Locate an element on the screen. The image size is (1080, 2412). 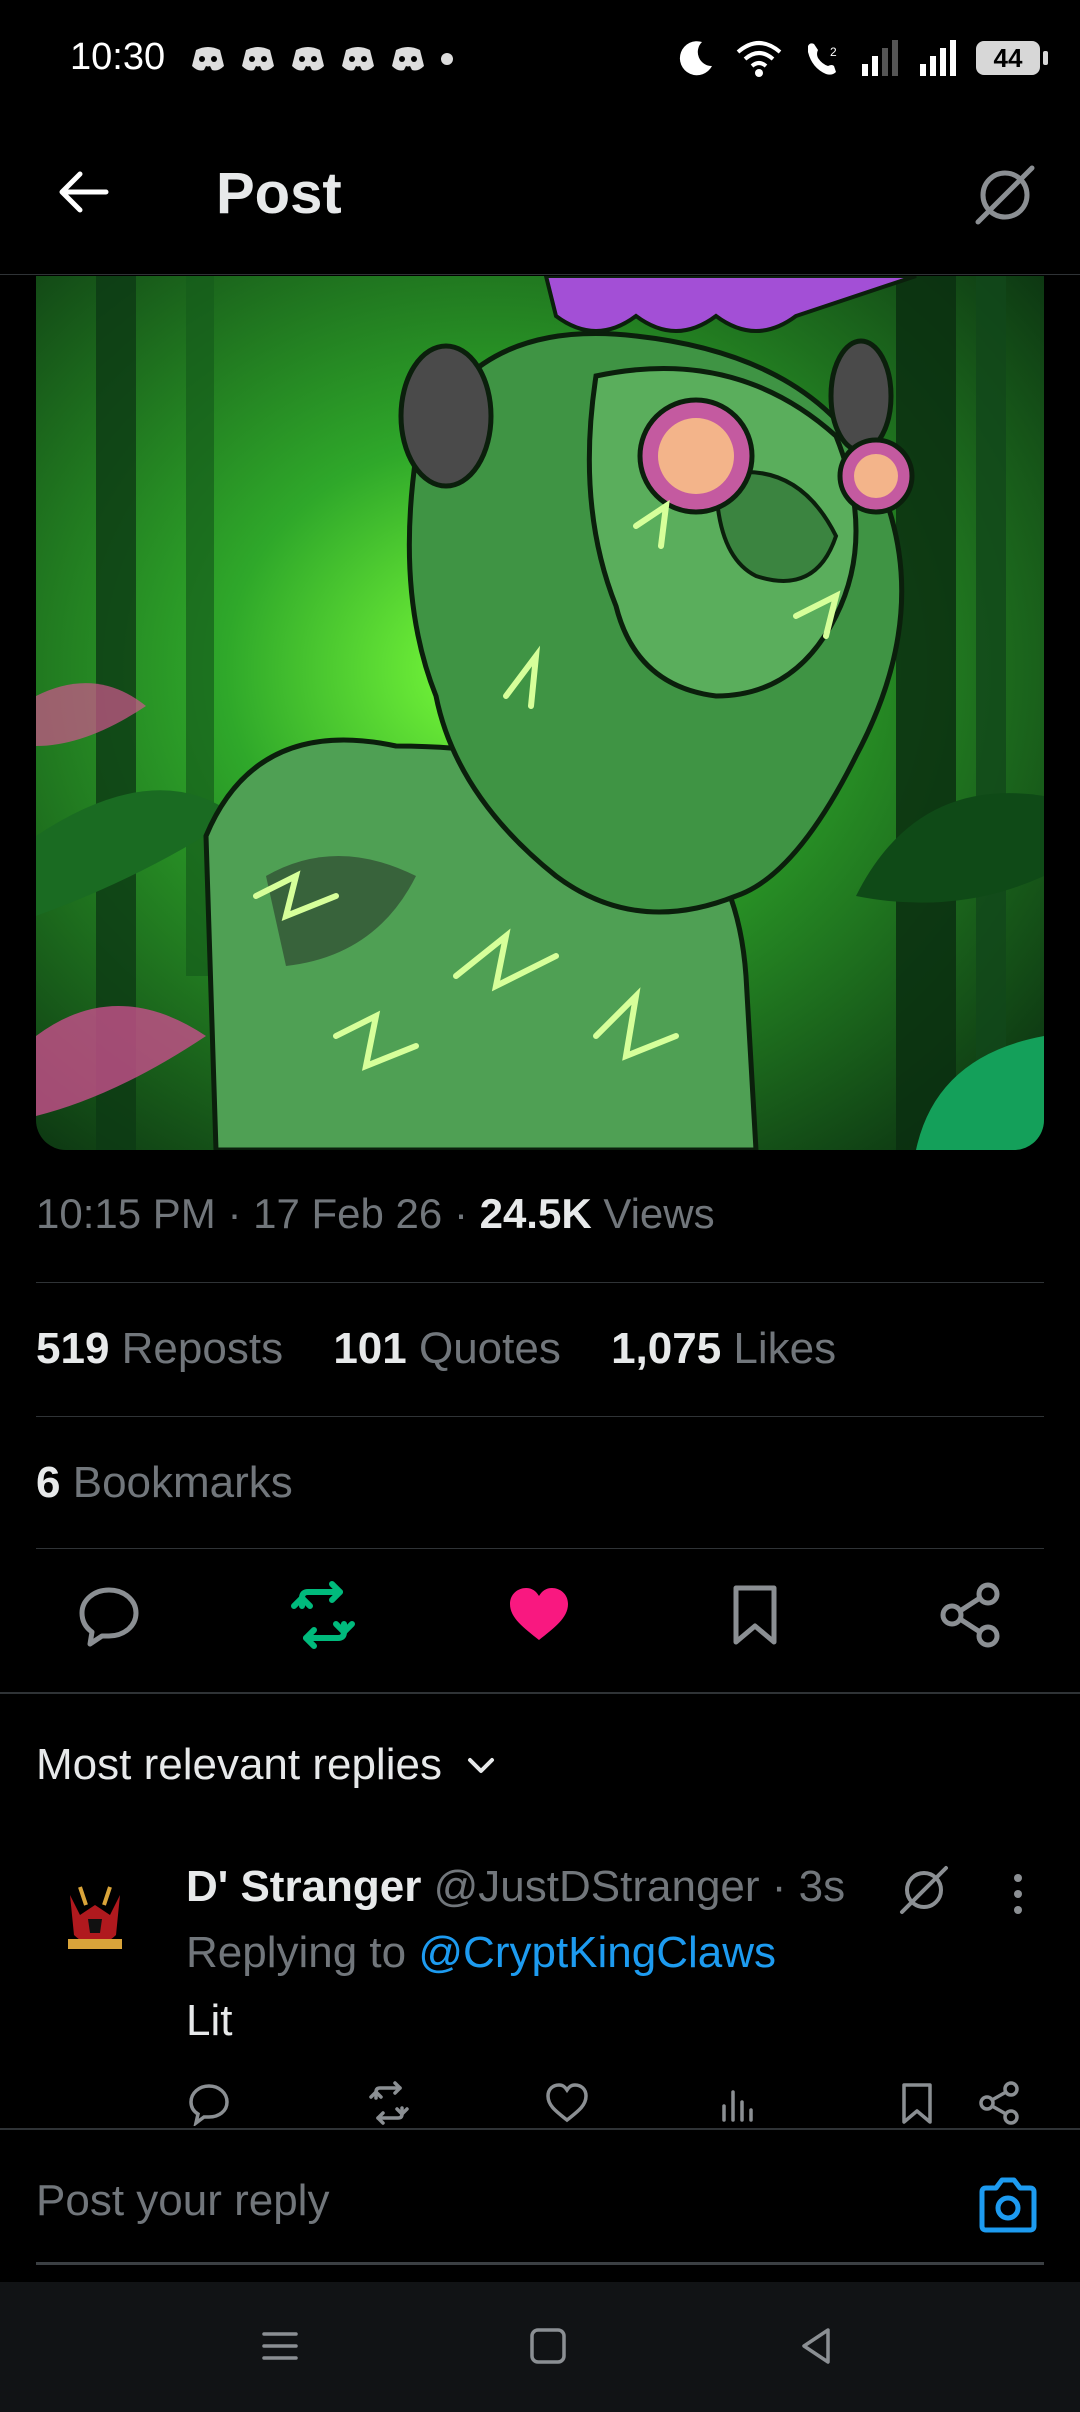
reply-button is located at coordinates (109, 1615).